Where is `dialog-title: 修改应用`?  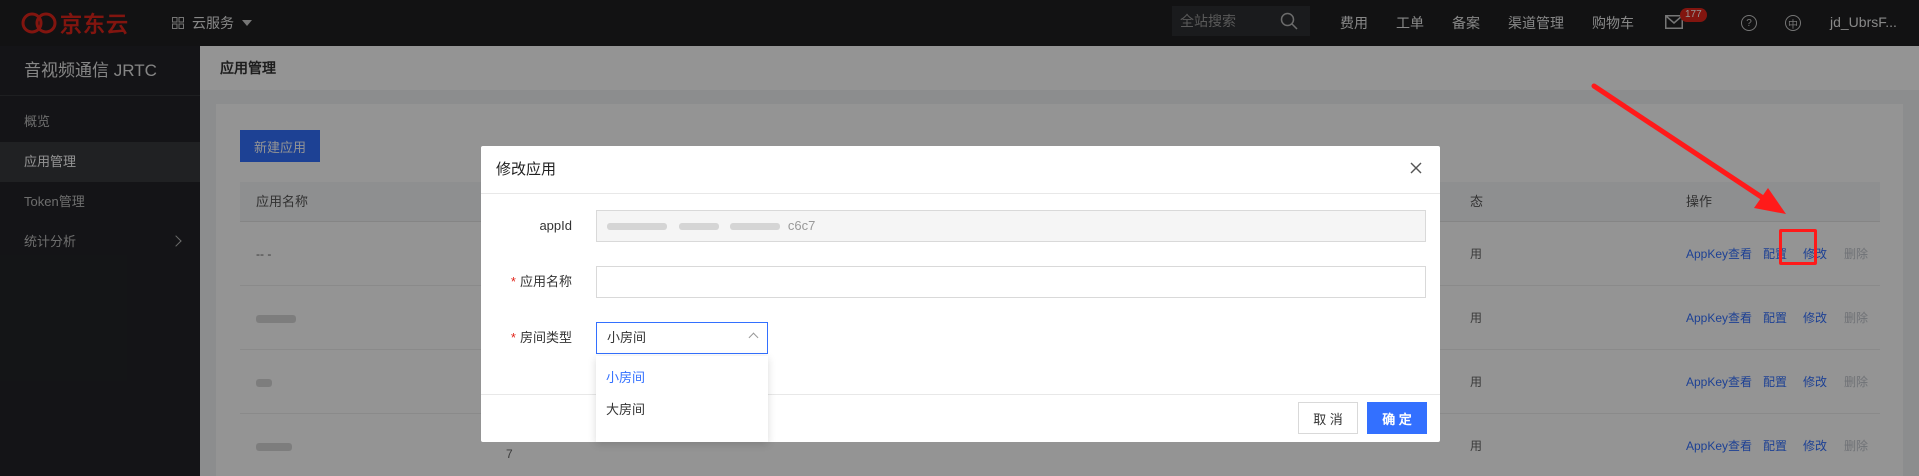 dialog-title: 修改应用 is located at coordinates (960, 170).